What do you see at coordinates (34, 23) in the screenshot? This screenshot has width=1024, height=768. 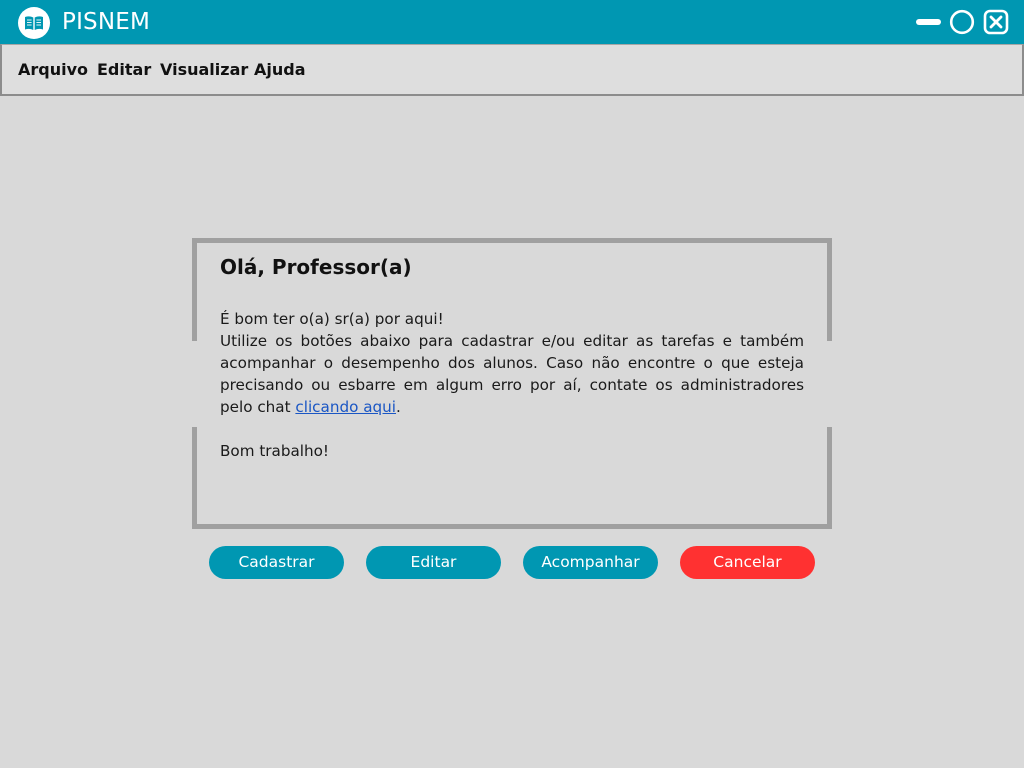 I see `open-book-icon` at bounding box center [34, 23].